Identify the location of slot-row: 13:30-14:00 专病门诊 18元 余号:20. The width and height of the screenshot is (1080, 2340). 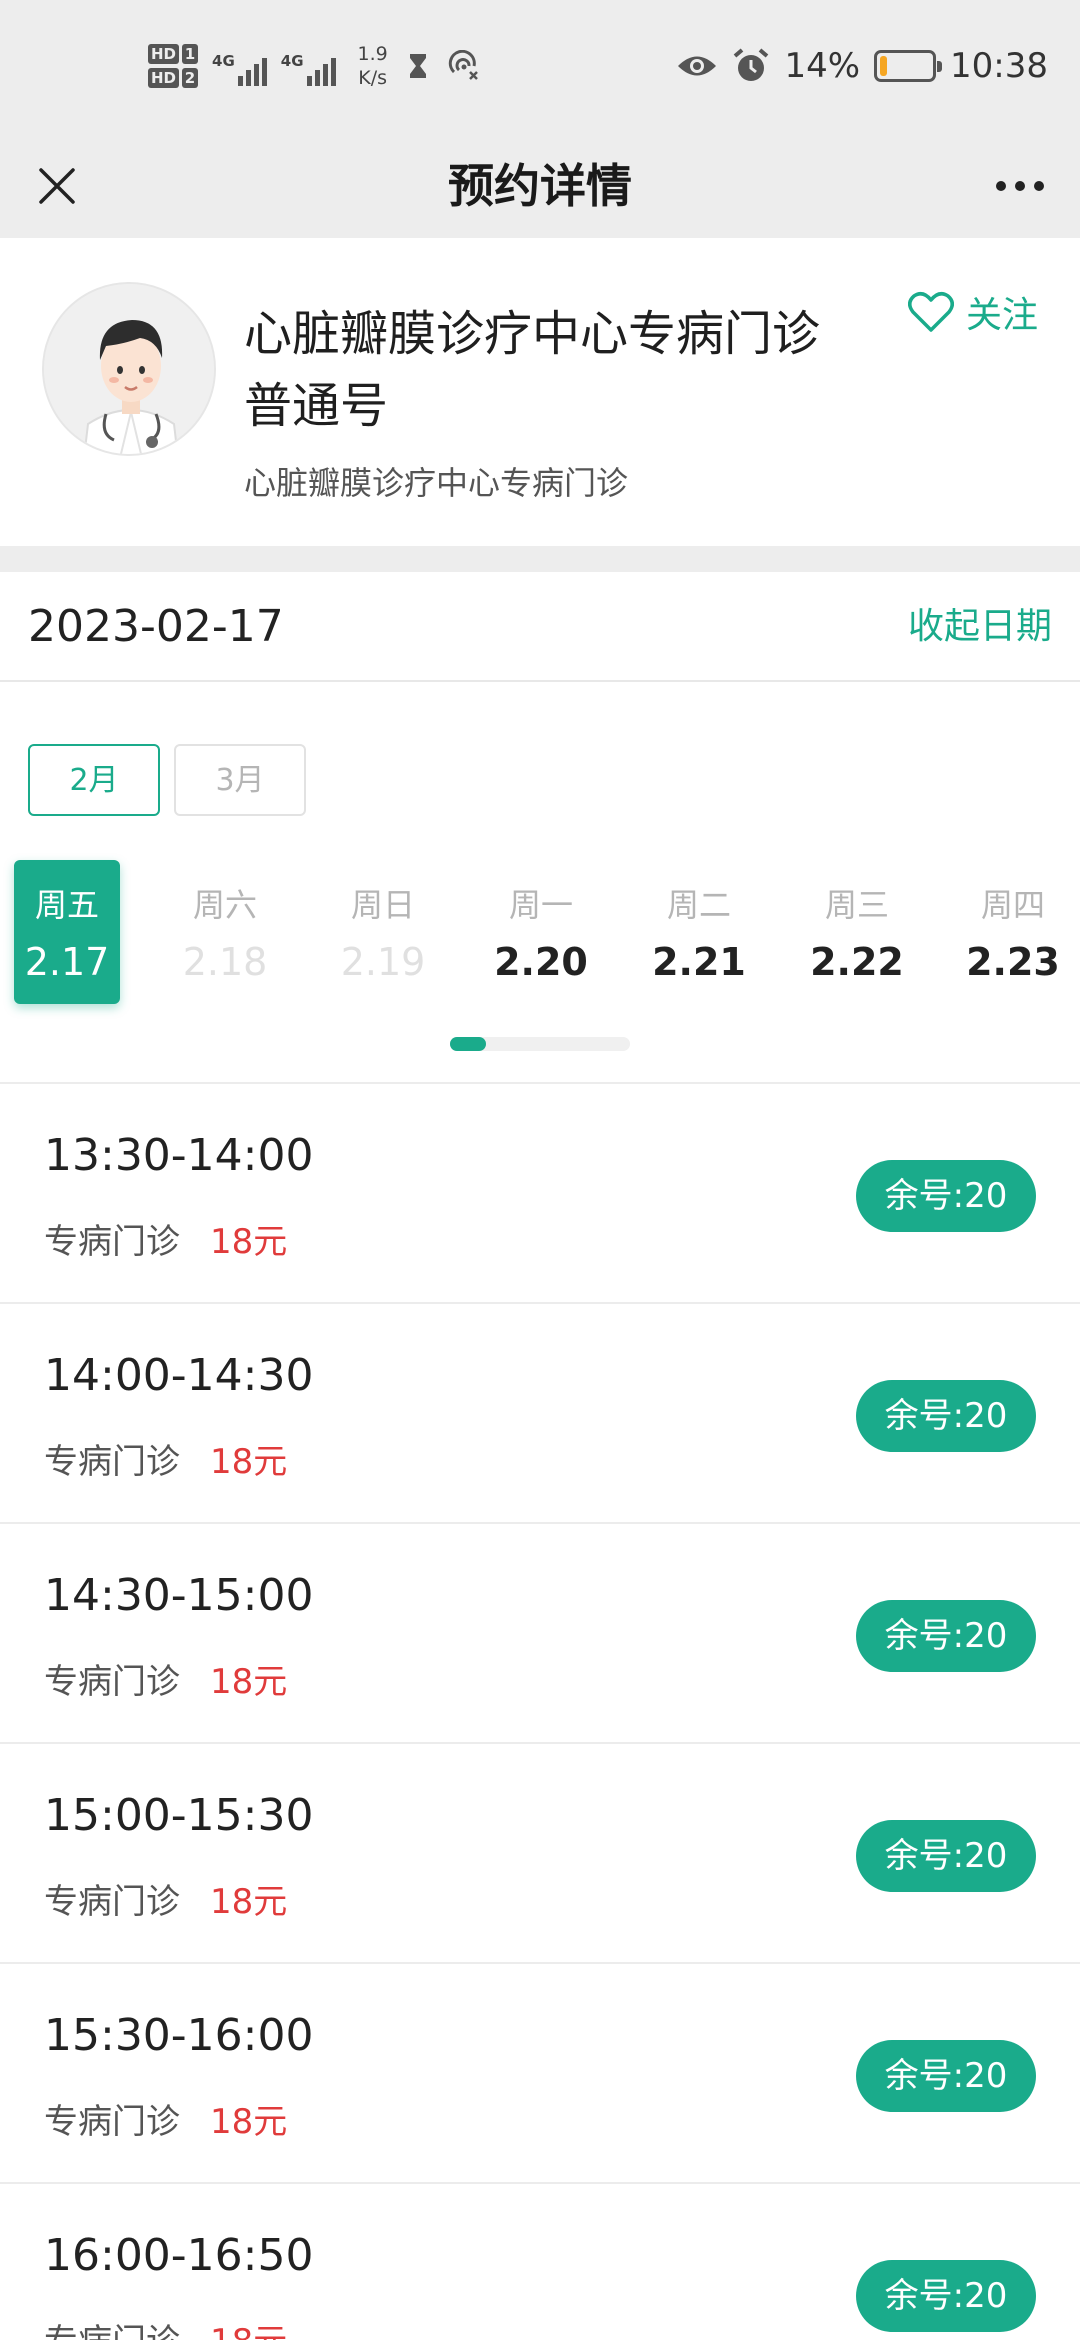
(540, 1192).